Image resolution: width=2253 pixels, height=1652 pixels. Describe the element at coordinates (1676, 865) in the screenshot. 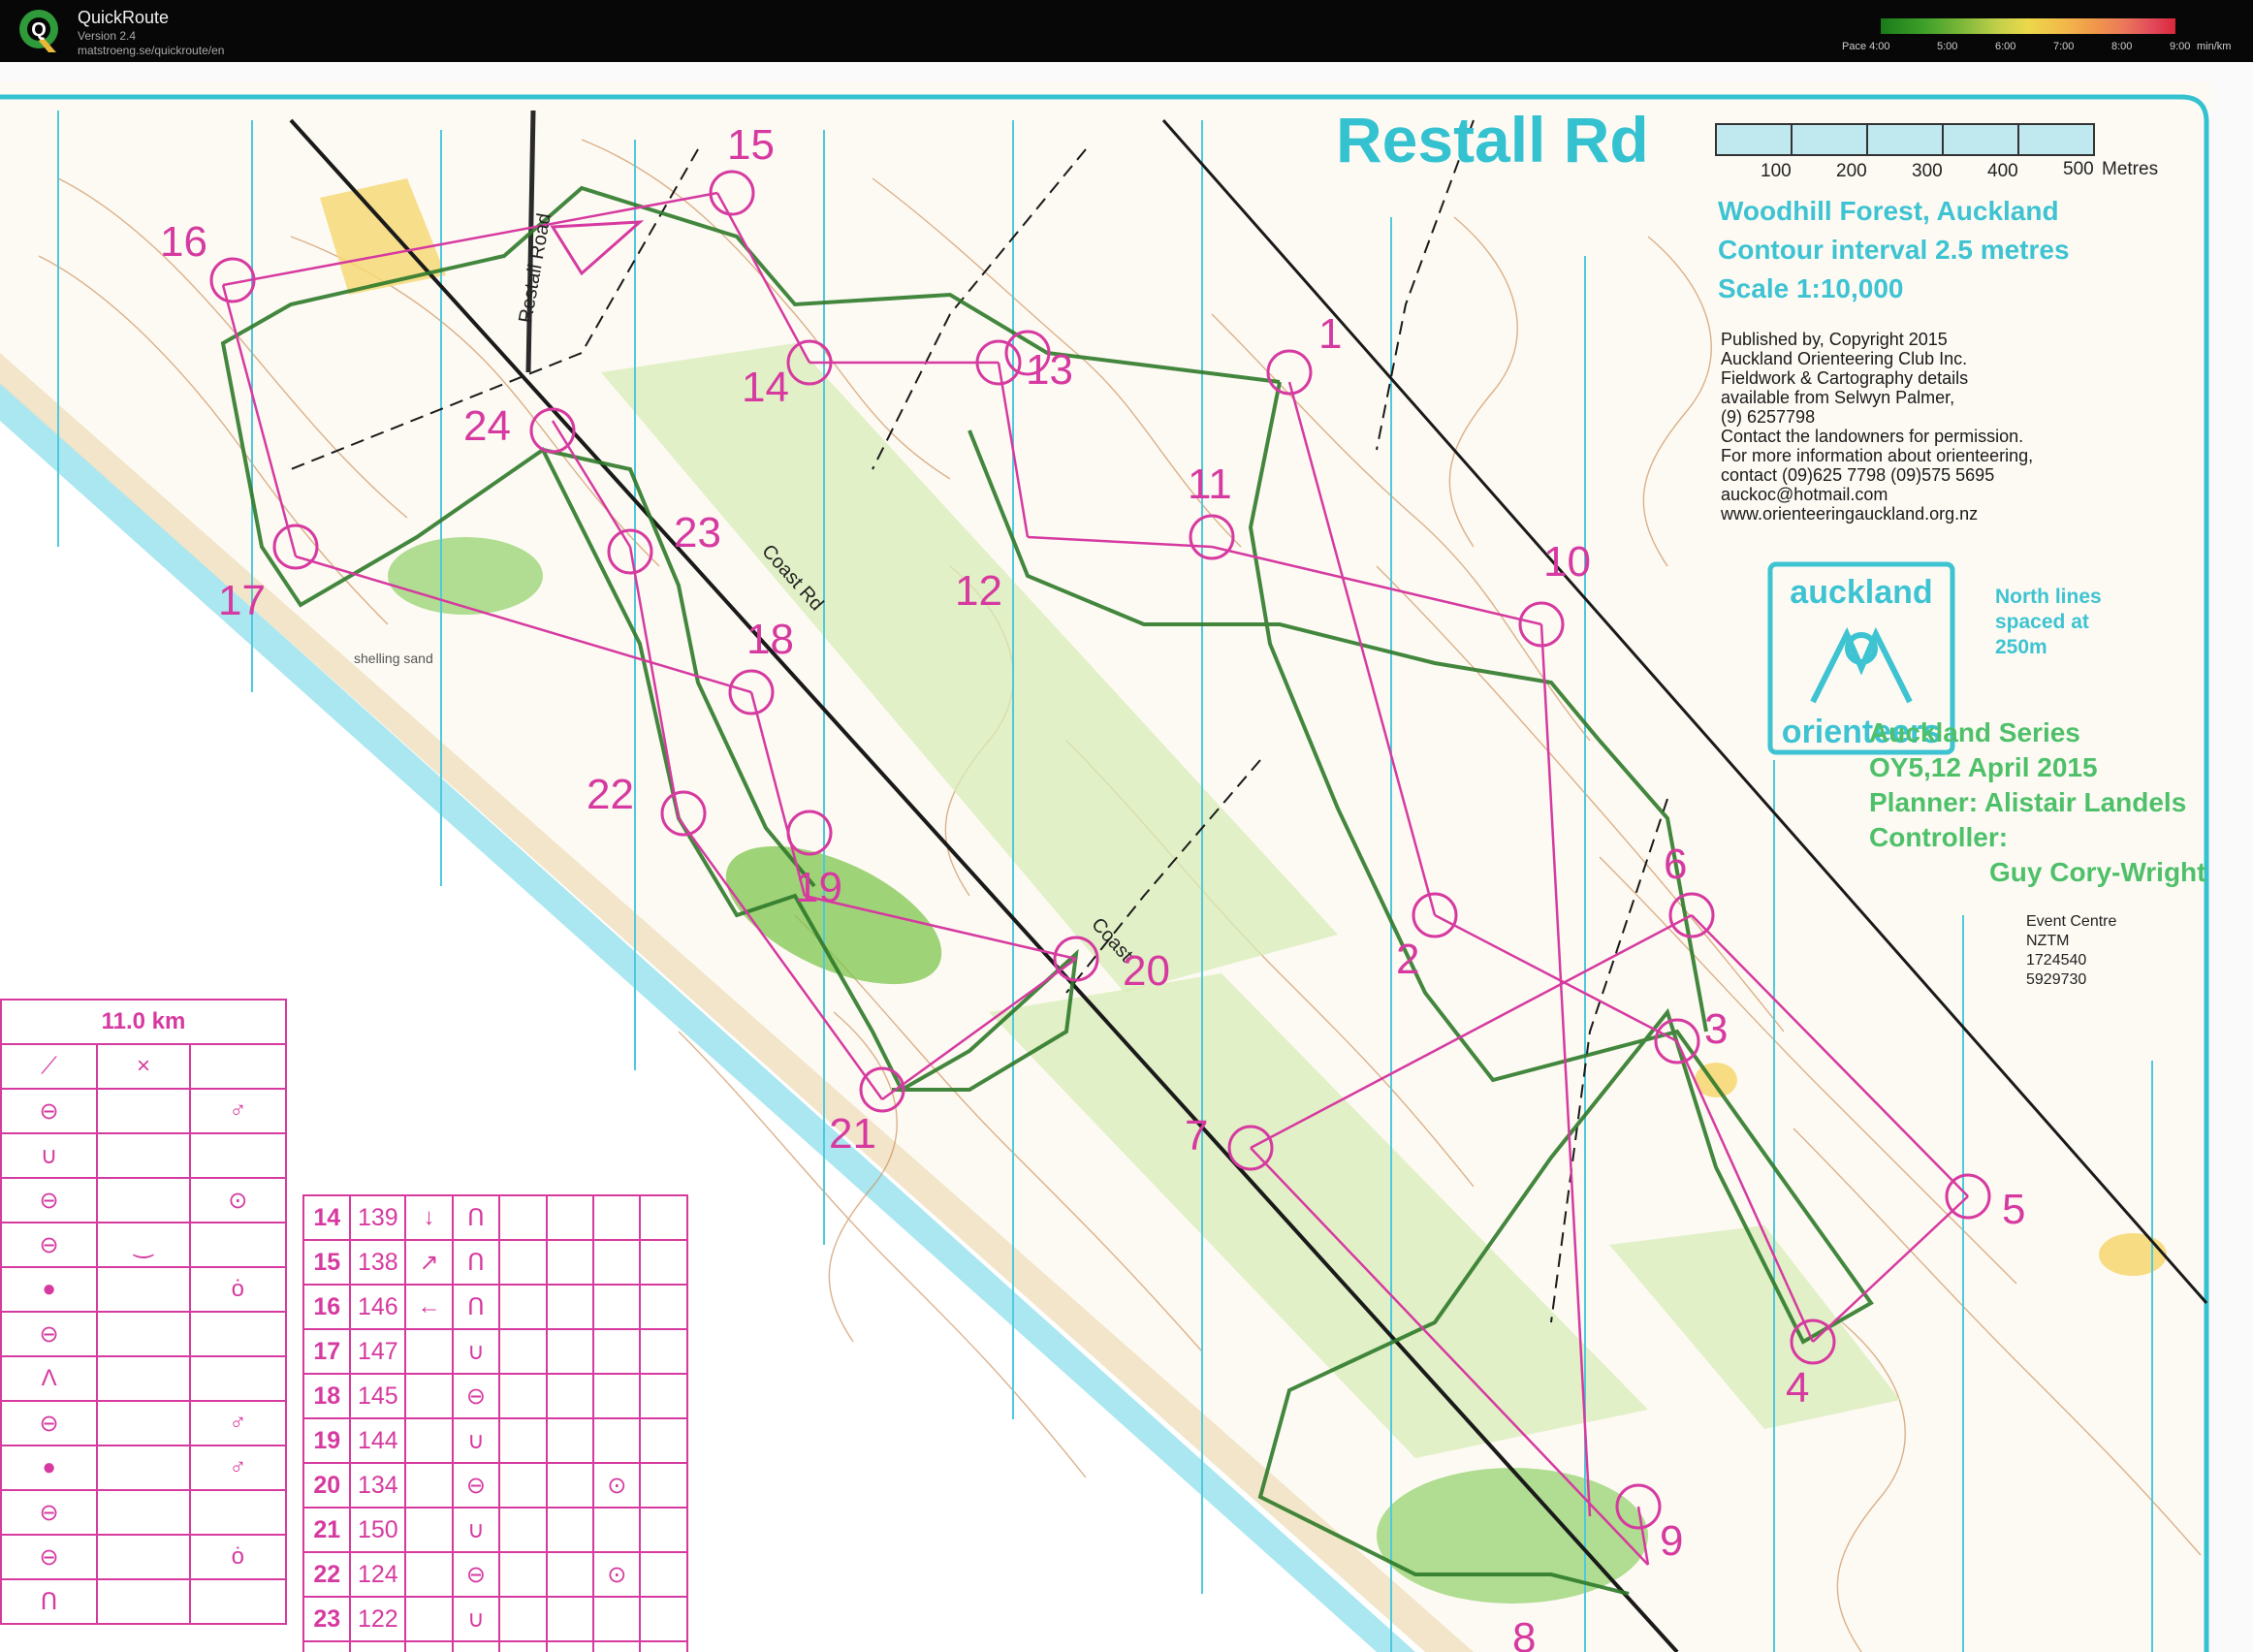

I see `control-number: 6` at that location.